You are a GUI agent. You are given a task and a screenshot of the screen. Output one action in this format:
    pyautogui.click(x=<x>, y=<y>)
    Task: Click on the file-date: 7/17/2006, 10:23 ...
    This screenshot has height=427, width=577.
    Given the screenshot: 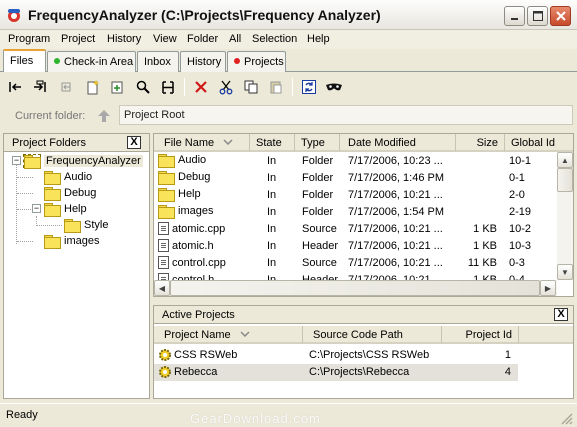 What is the action you would take?
    pyautogui.click(x=395, y=161)
    